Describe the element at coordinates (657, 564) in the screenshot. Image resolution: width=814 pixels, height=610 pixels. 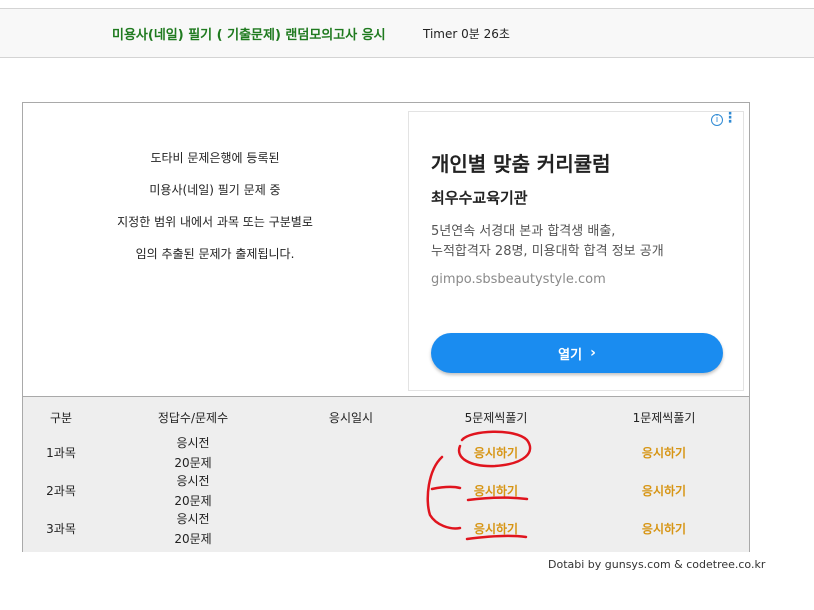
I see `footer-credit: Dotabi by gunsys.com & codetree.co.kr` at that location.